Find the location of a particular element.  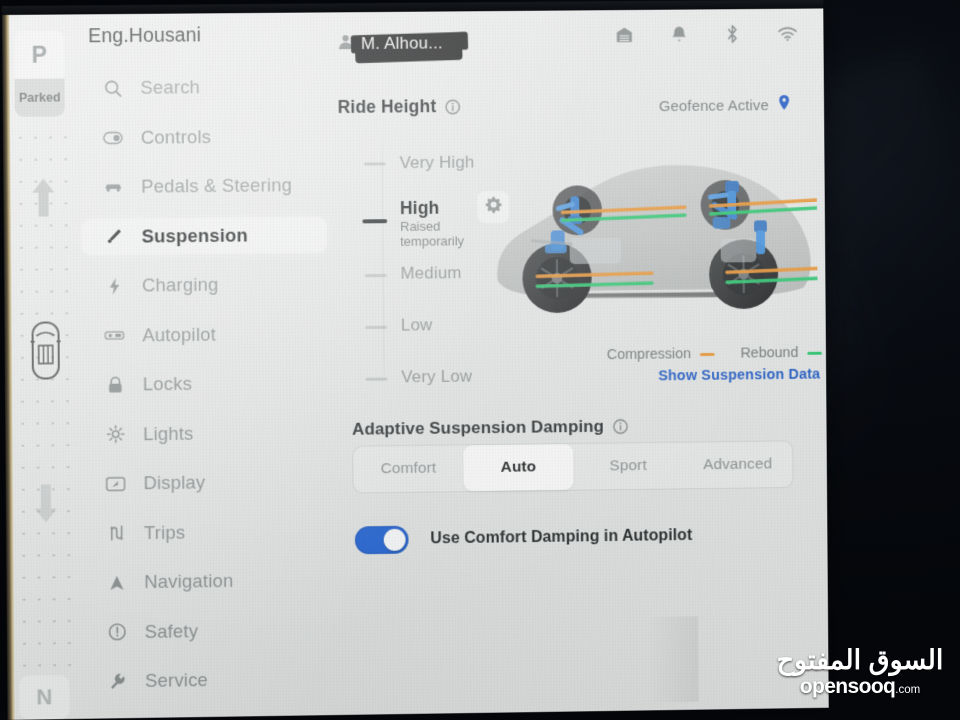

watermark-arabic: السوق المفتوح is located at coordinates (860, 660).